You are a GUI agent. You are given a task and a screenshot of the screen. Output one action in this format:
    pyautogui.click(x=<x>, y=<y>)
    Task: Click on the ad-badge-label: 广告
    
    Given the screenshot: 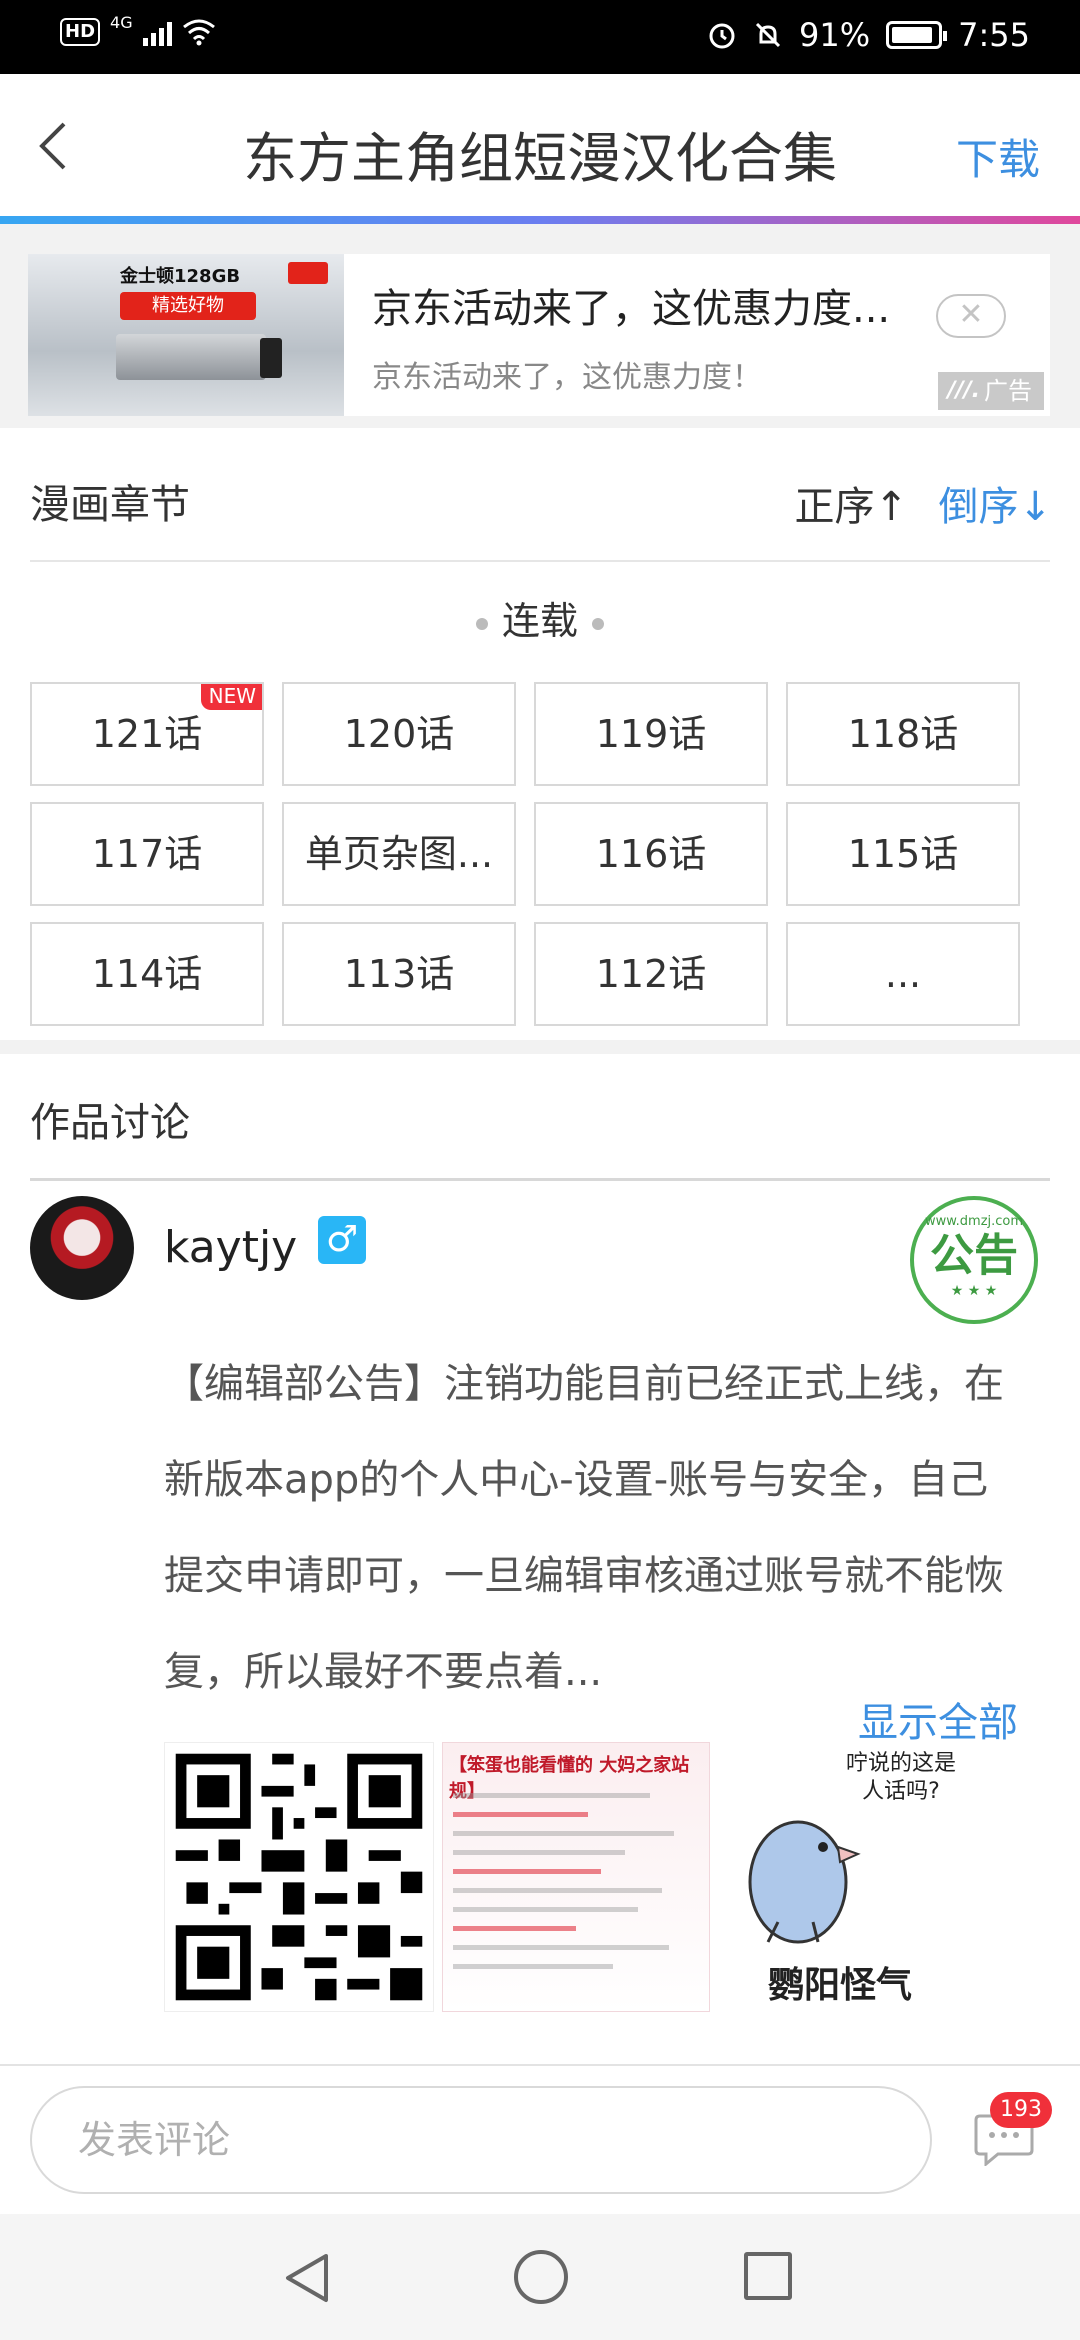 What is the action you would take?
    pyautogui.click(x=1008, y=391)
    